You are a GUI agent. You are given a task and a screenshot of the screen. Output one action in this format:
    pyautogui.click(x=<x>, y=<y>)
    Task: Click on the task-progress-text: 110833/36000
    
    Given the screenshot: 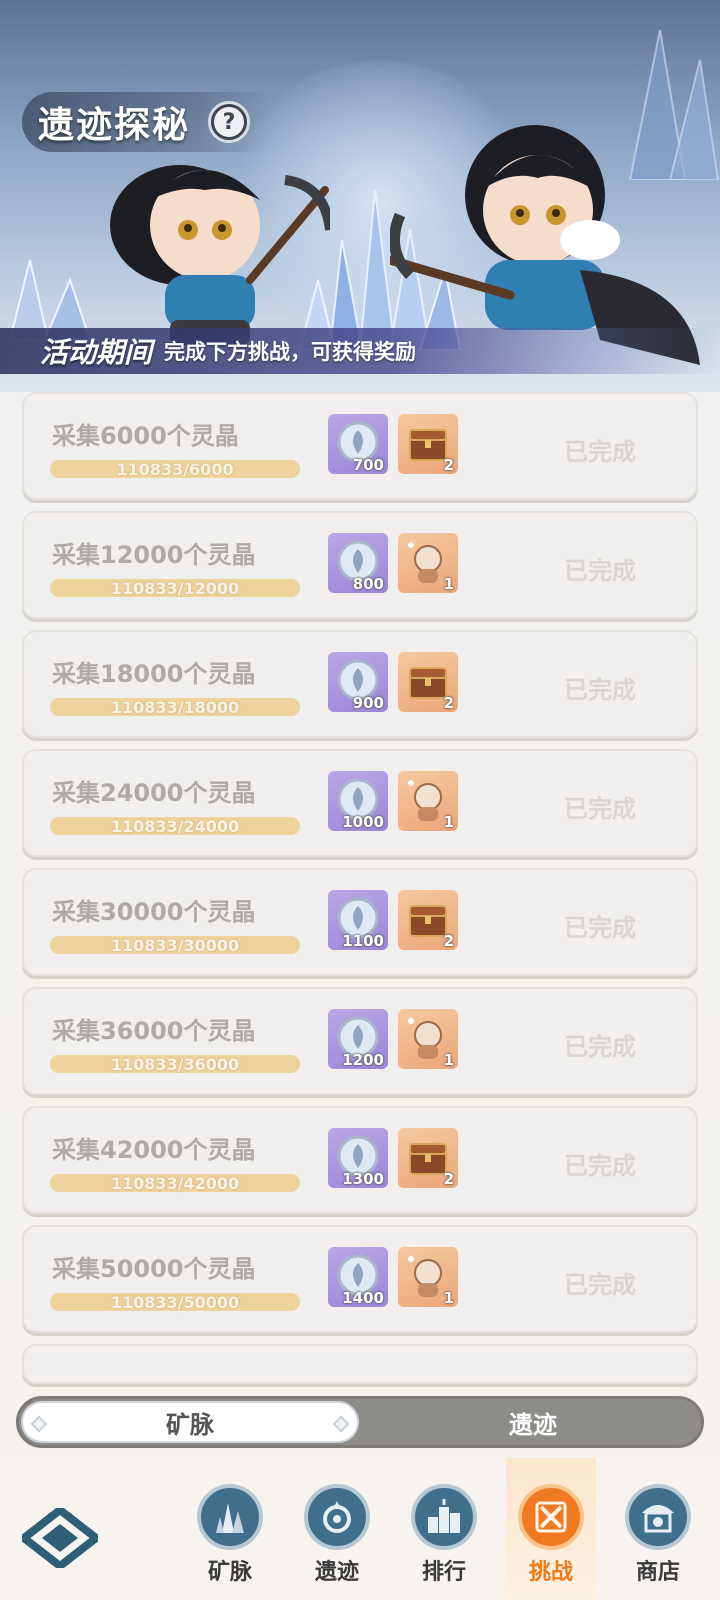 What is the action you would take?
    pyautogui.click(x=175, y=1064)
    